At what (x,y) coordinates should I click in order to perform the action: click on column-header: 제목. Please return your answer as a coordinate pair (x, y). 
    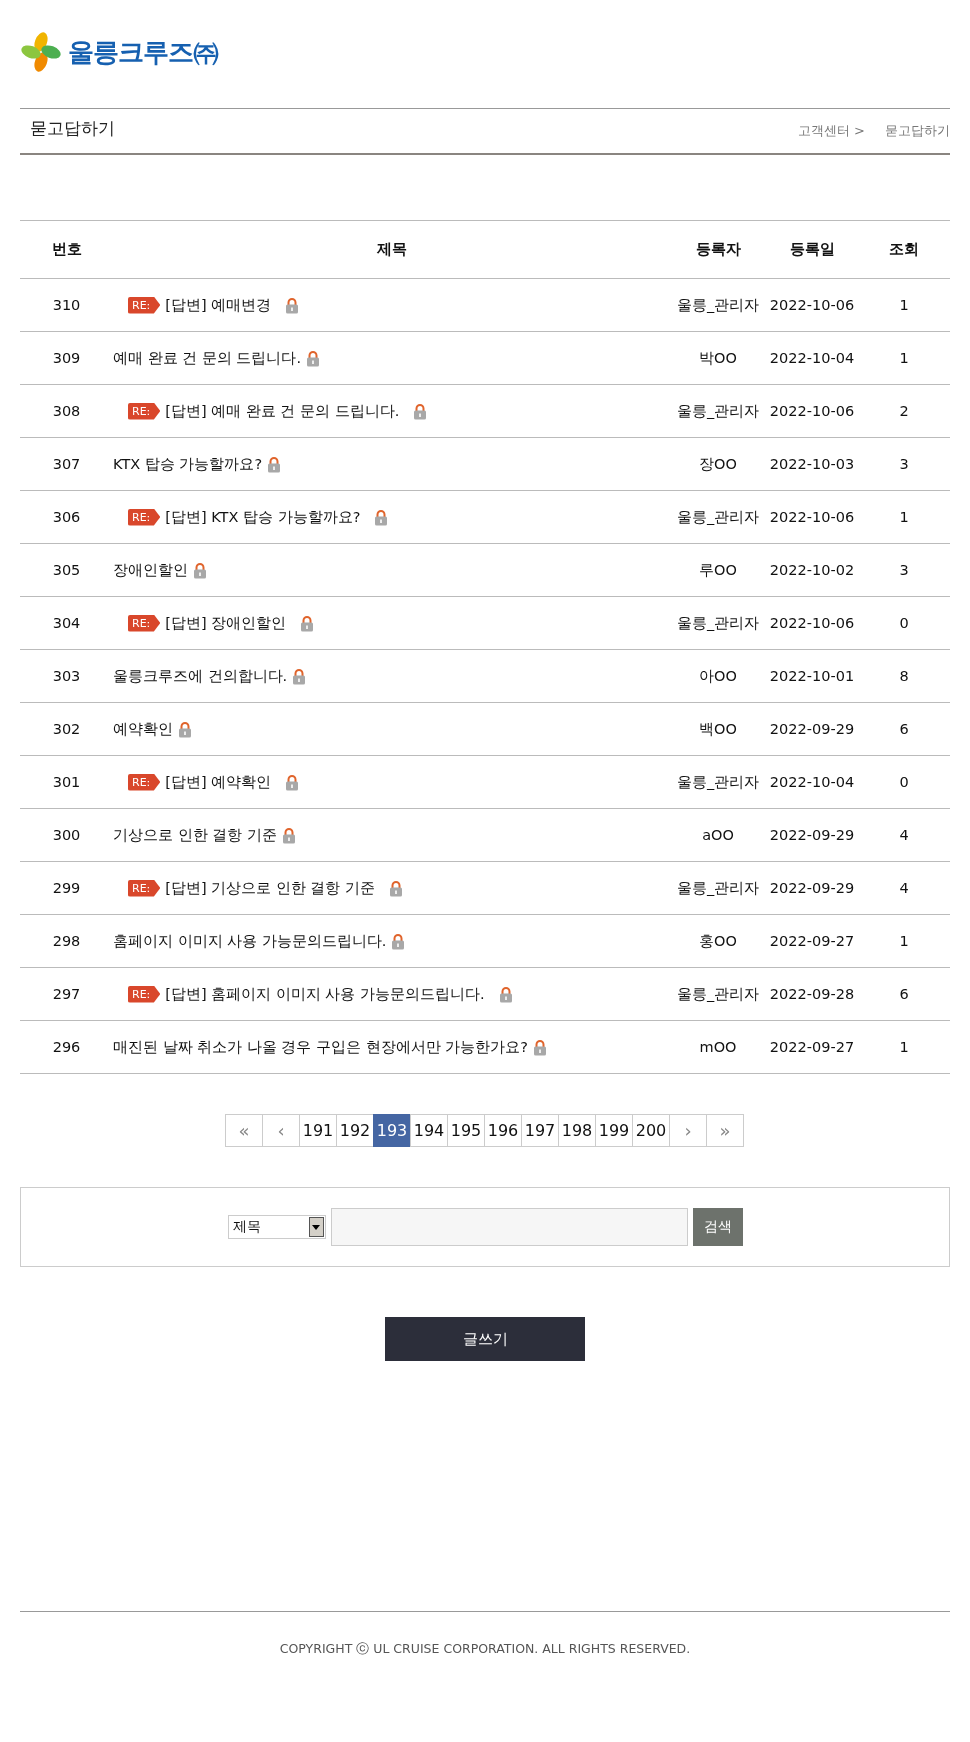
    Looking at the image, I should click on (391, 249).